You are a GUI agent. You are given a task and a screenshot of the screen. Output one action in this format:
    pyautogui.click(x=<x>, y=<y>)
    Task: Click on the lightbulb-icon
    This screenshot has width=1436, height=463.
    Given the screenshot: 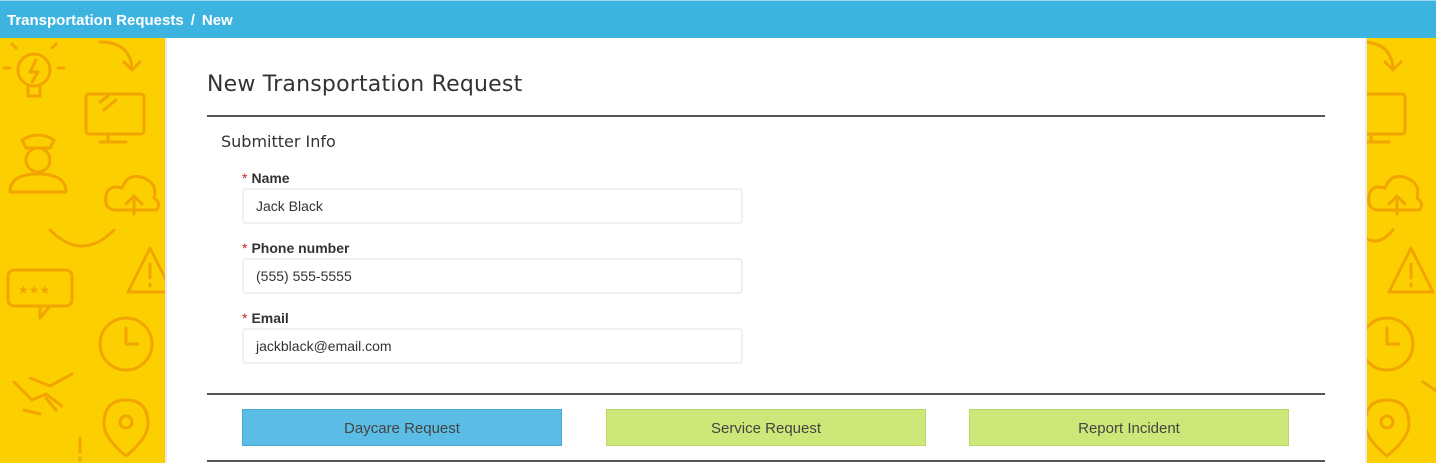 What is the action you would take?
    pyautogui.click(x=34, y=70)
    